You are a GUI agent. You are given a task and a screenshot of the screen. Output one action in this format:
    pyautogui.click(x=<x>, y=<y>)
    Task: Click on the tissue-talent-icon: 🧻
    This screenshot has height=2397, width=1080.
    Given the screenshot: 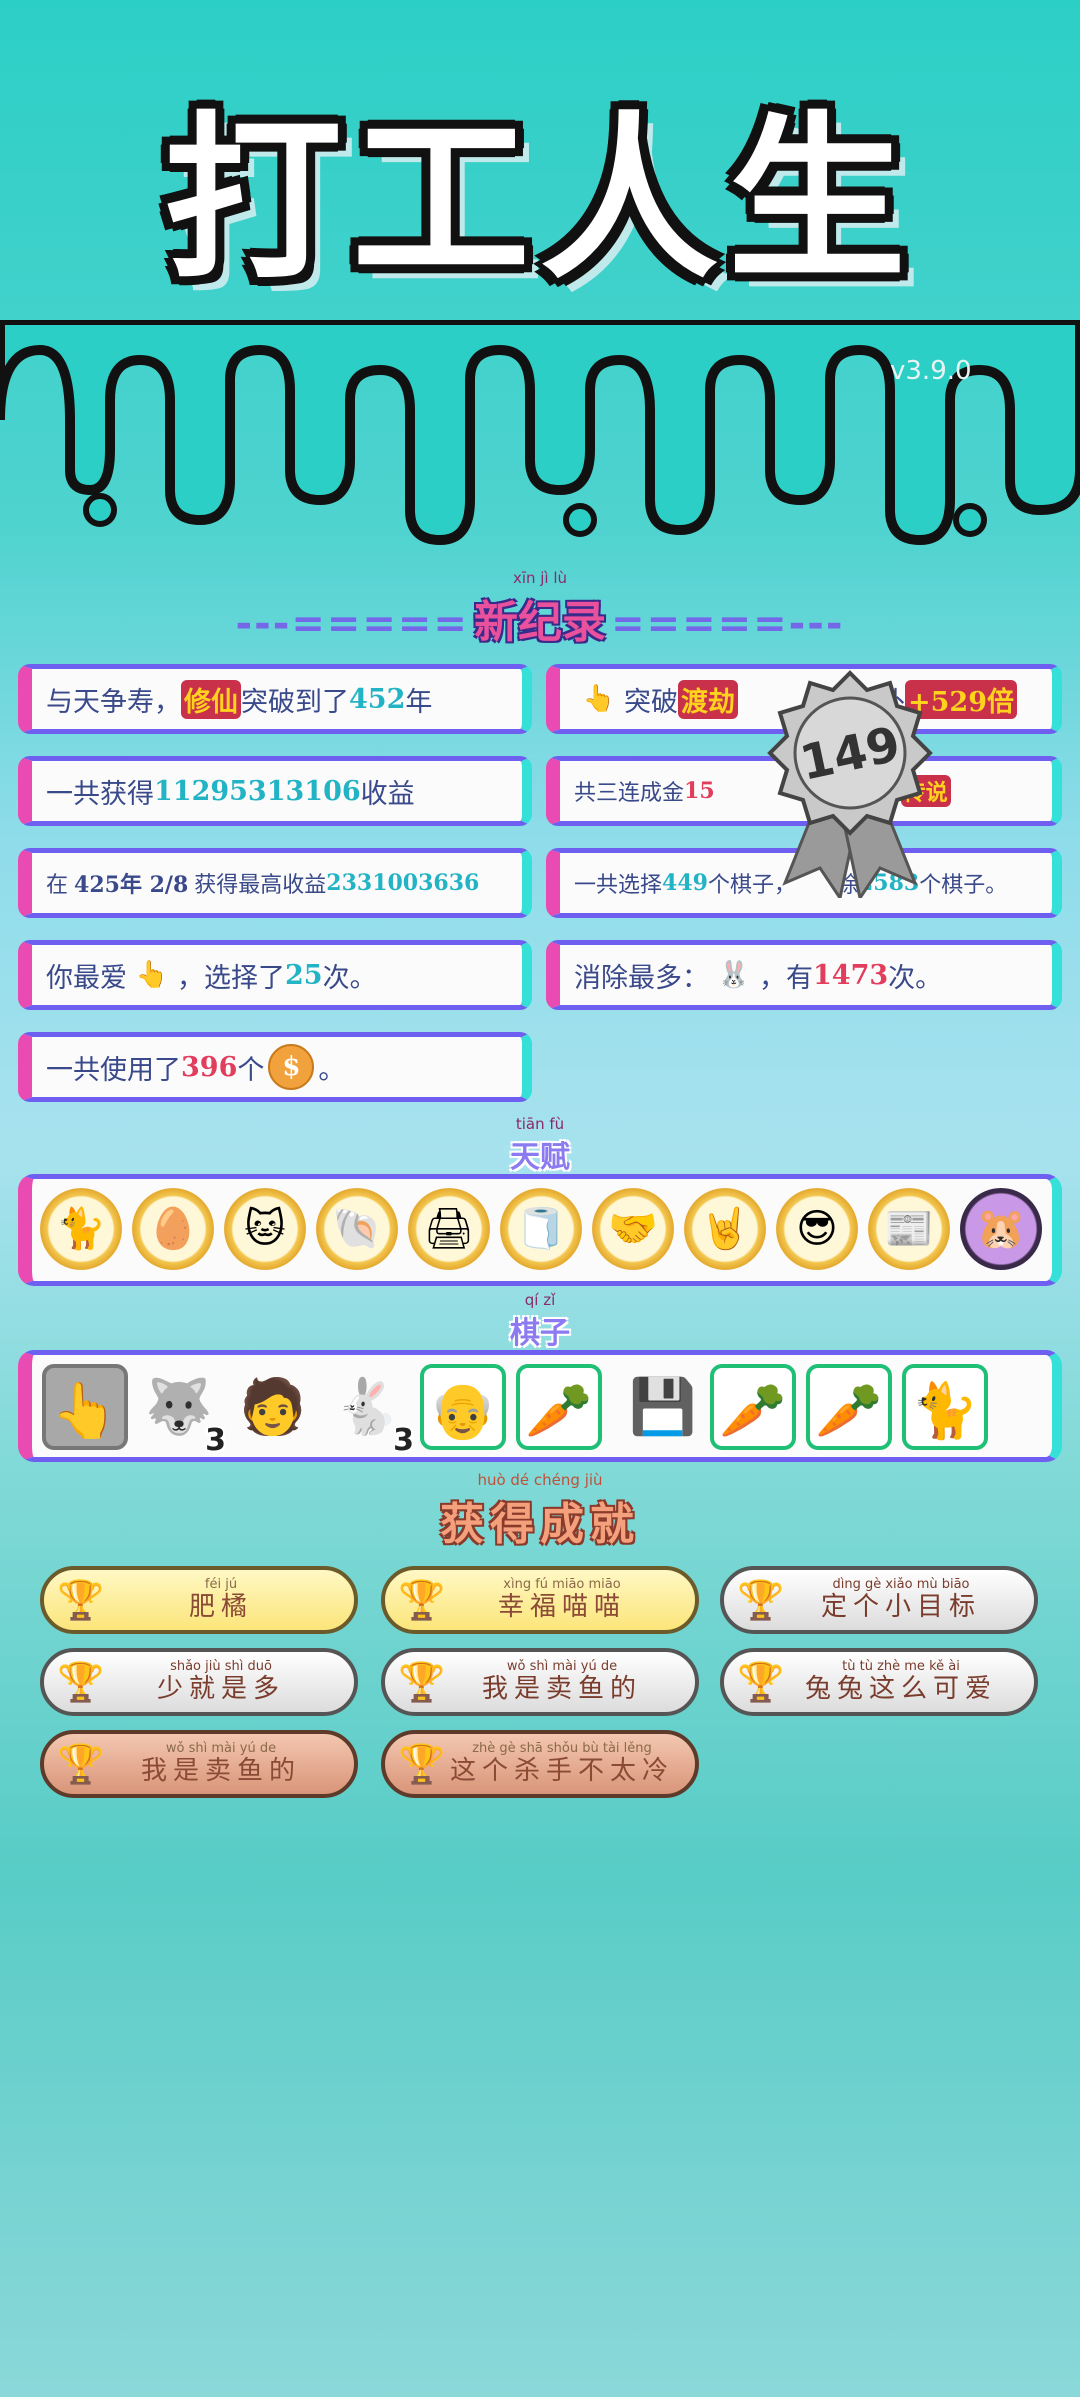 What is the action you would take?
    pyautogui.click(x=541, y=1229)
    